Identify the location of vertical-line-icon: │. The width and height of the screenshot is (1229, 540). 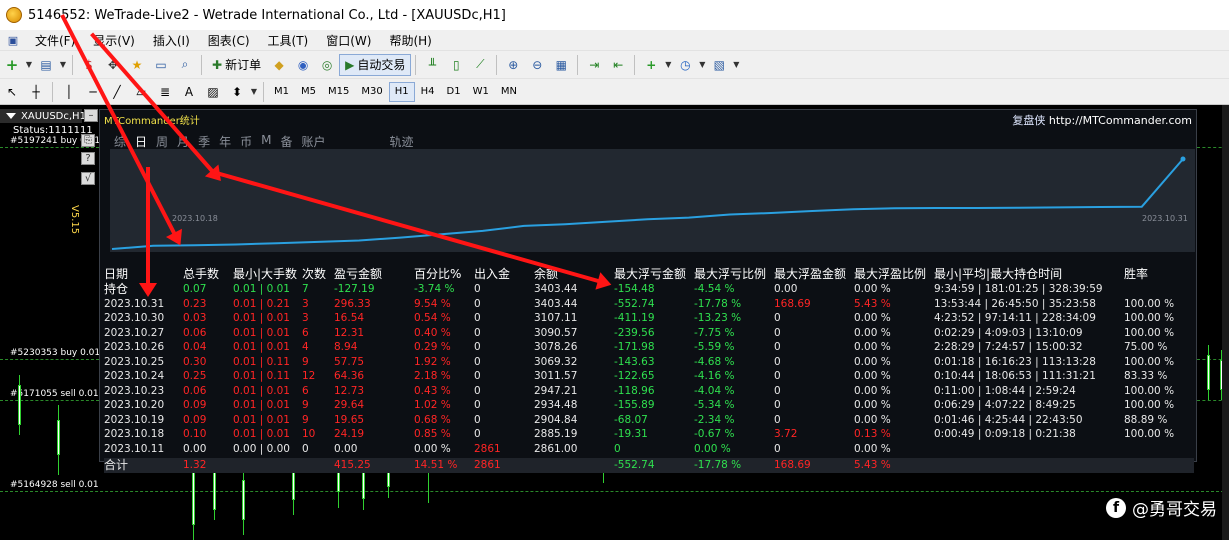
(69, 92).